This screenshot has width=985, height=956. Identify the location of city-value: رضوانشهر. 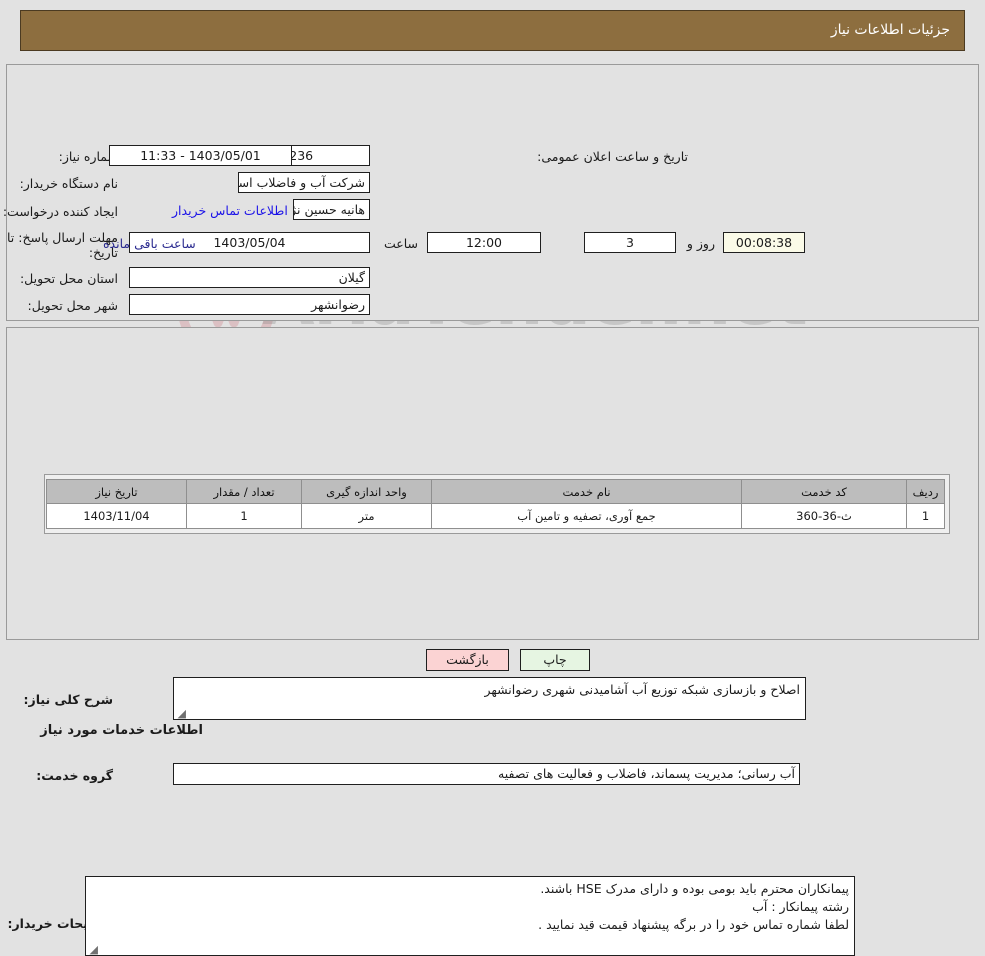
(249, 304).